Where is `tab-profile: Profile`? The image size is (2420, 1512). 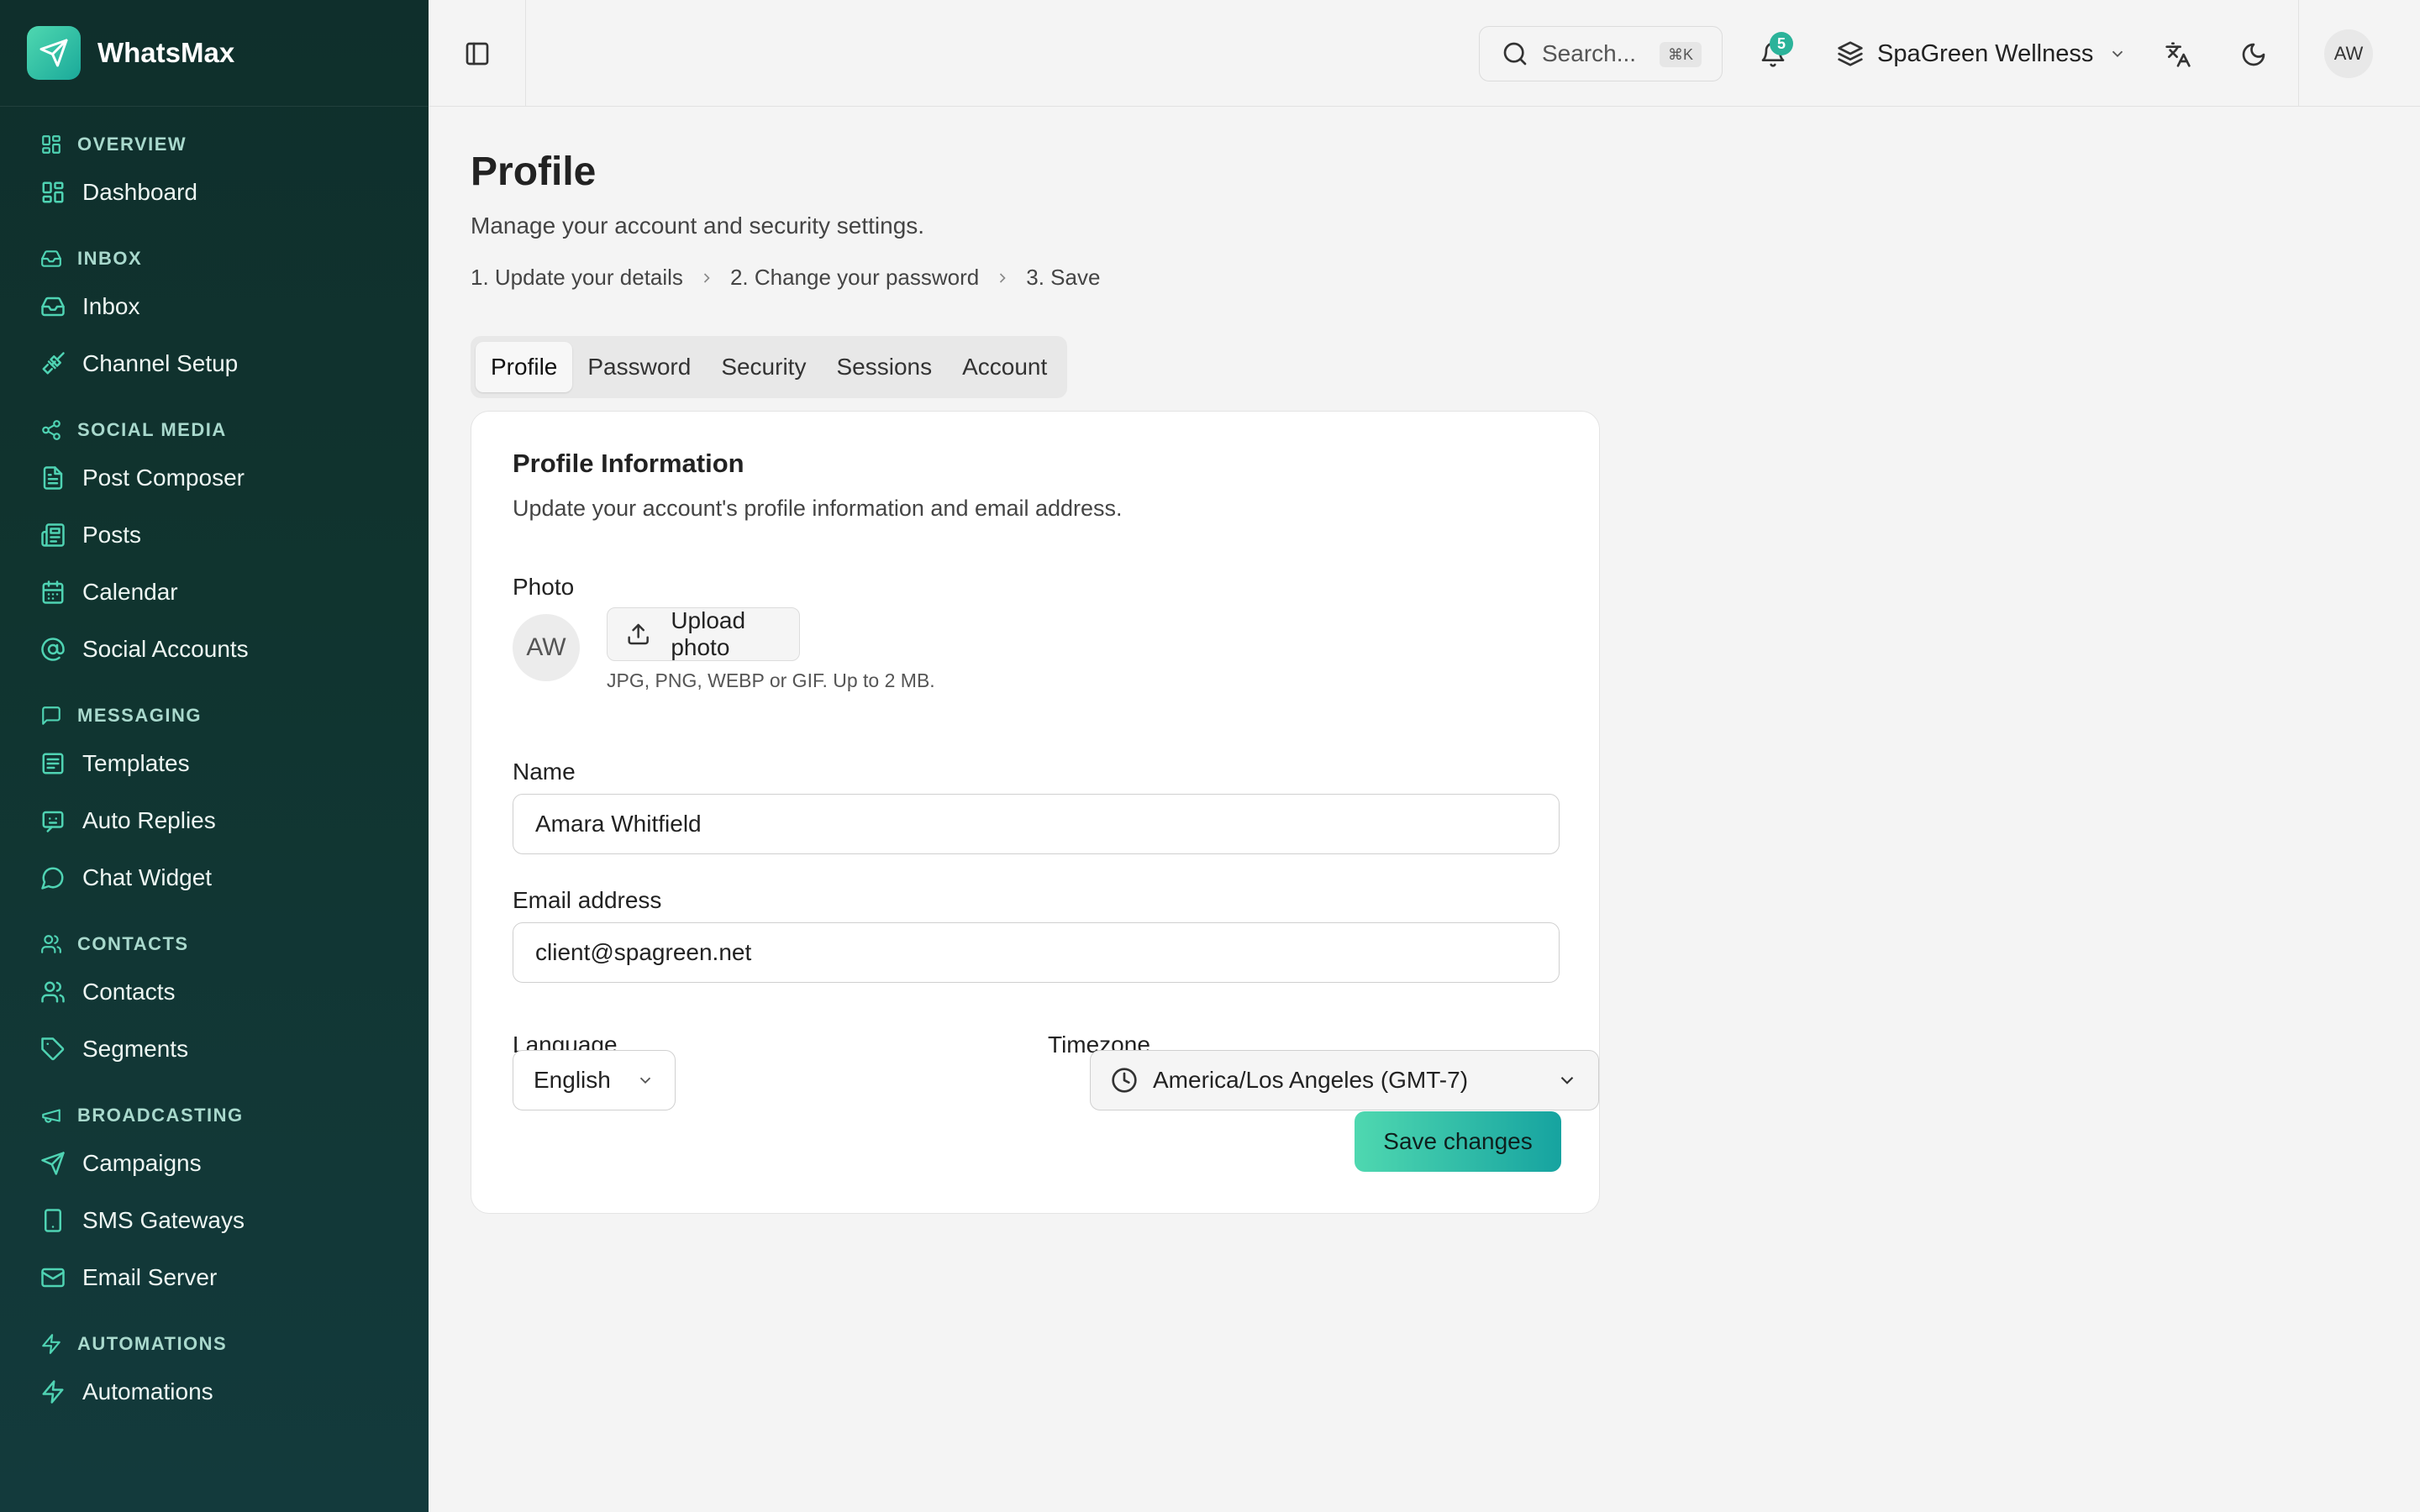
tab-profile: Profile is located at coordinates (524, 367).